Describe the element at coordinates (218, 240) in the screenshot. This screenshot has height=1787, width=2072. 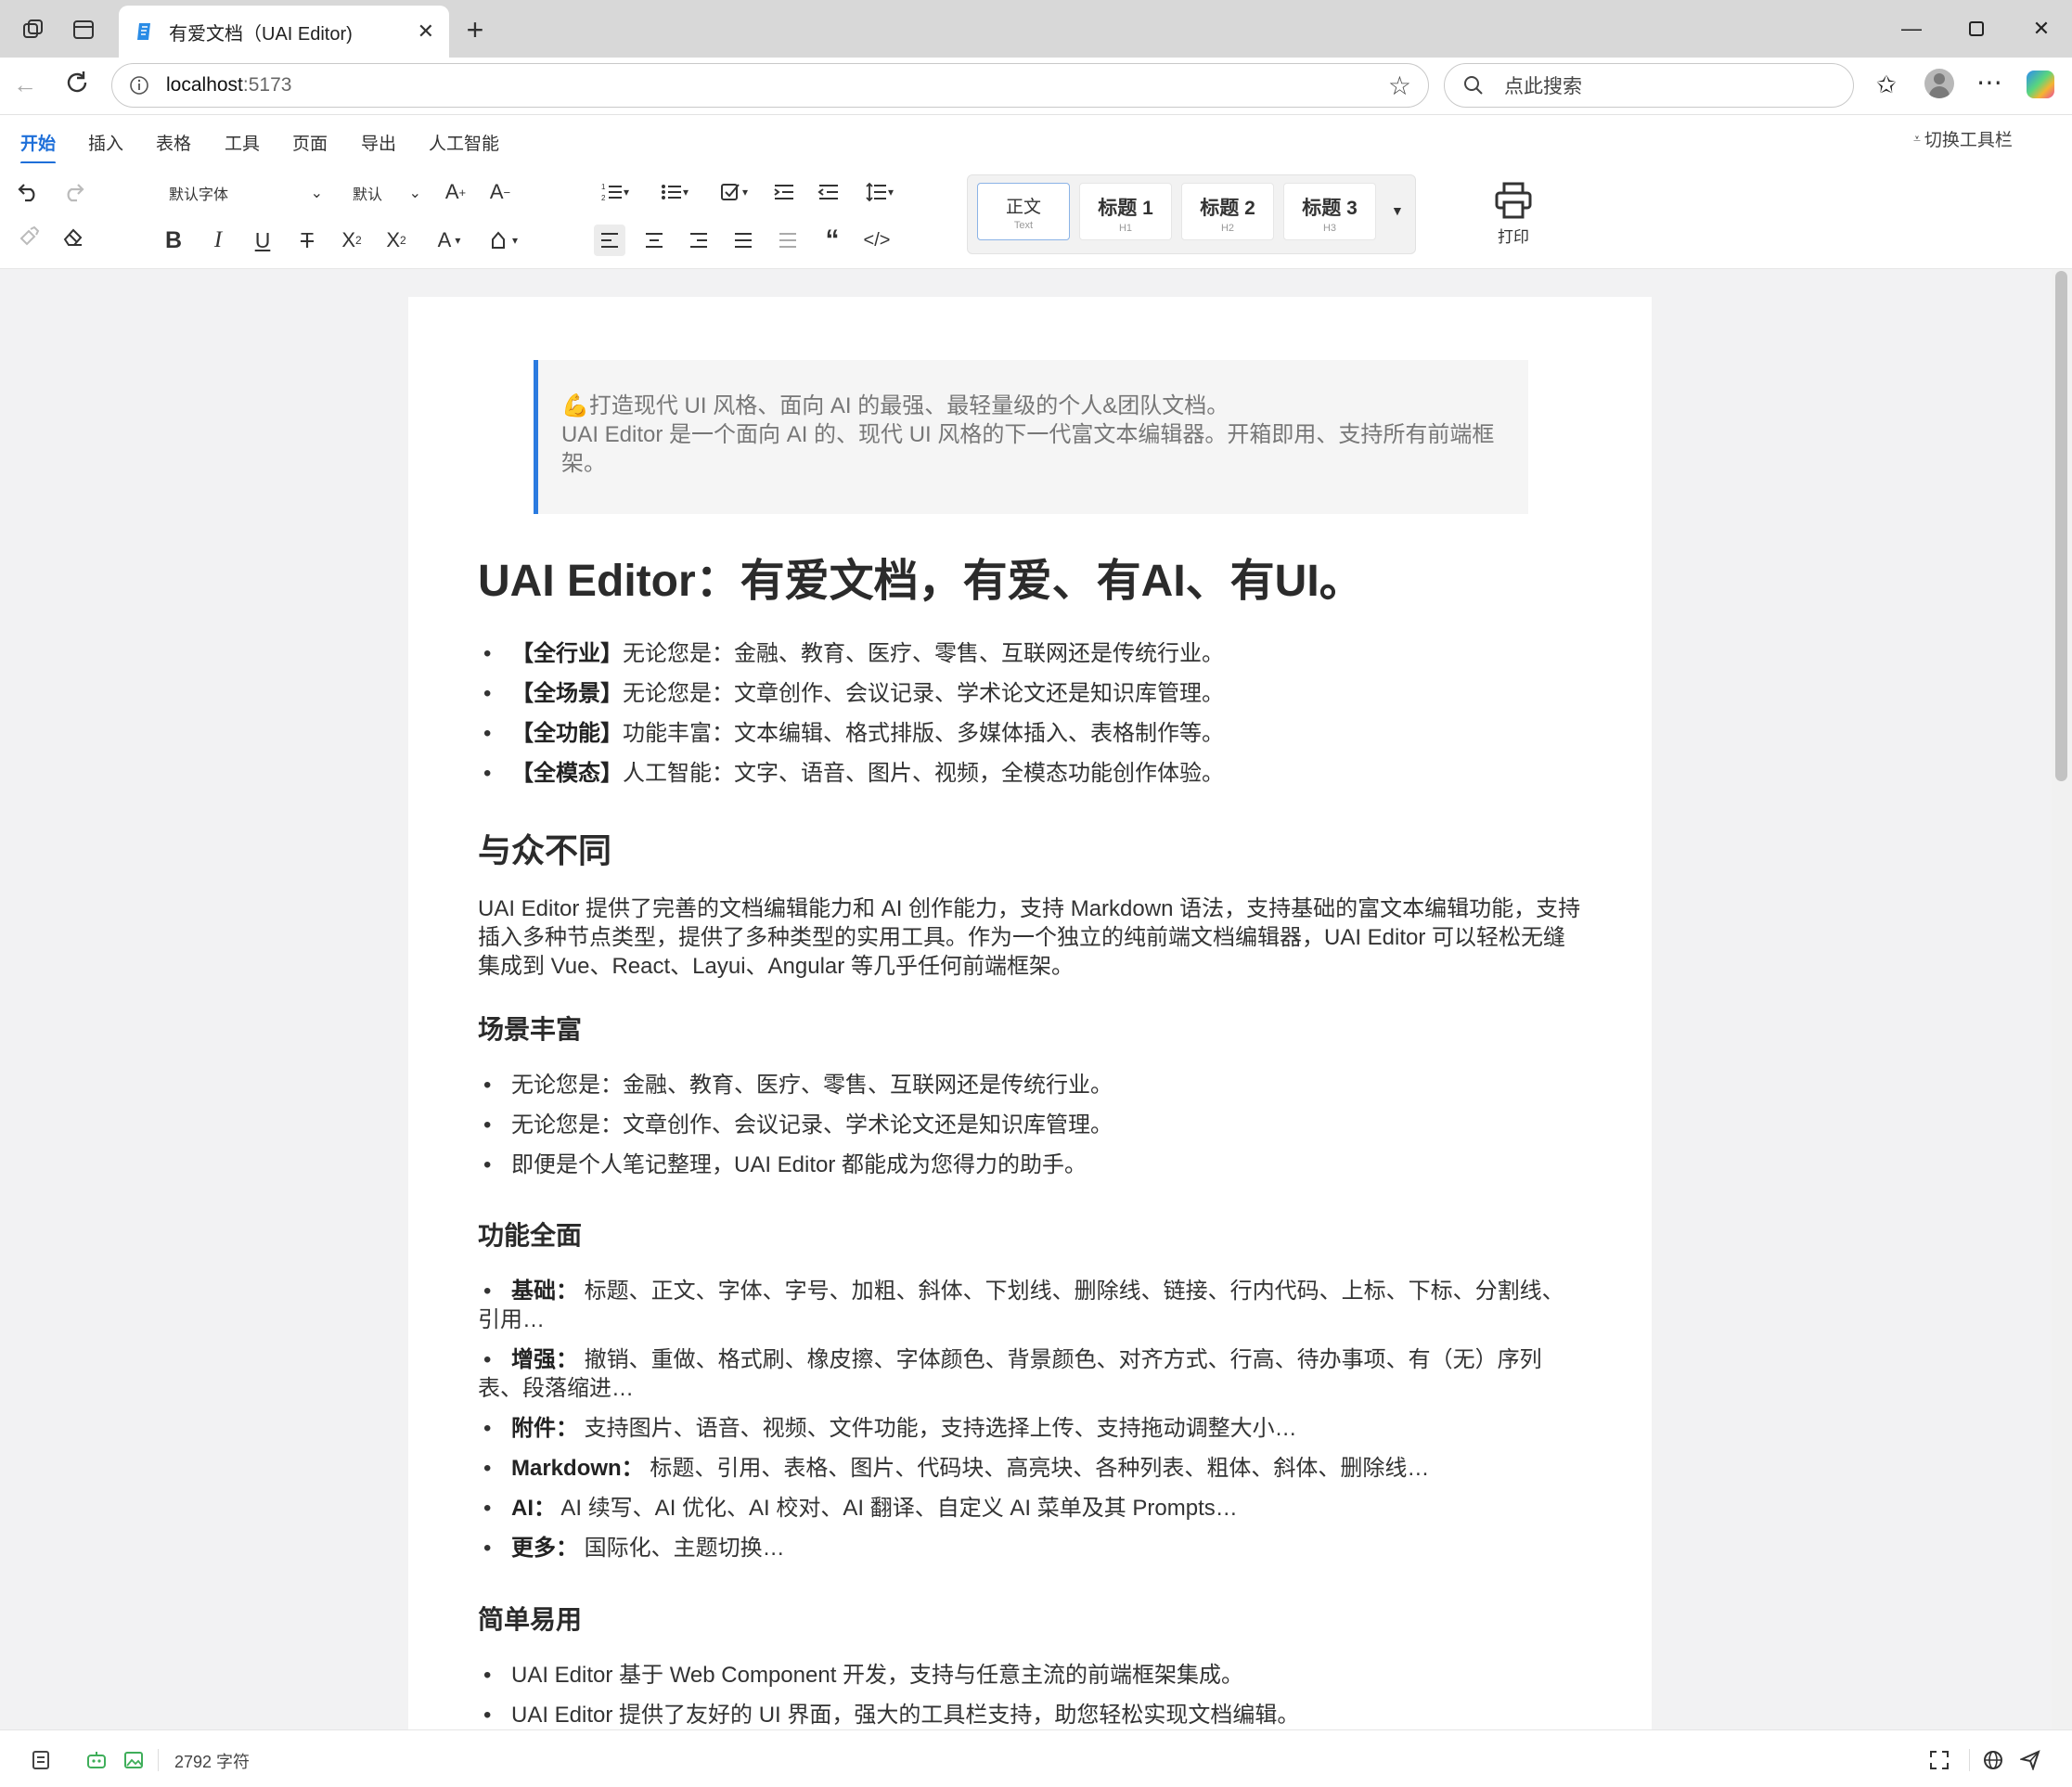
I see `italic-icon: I` at that location.